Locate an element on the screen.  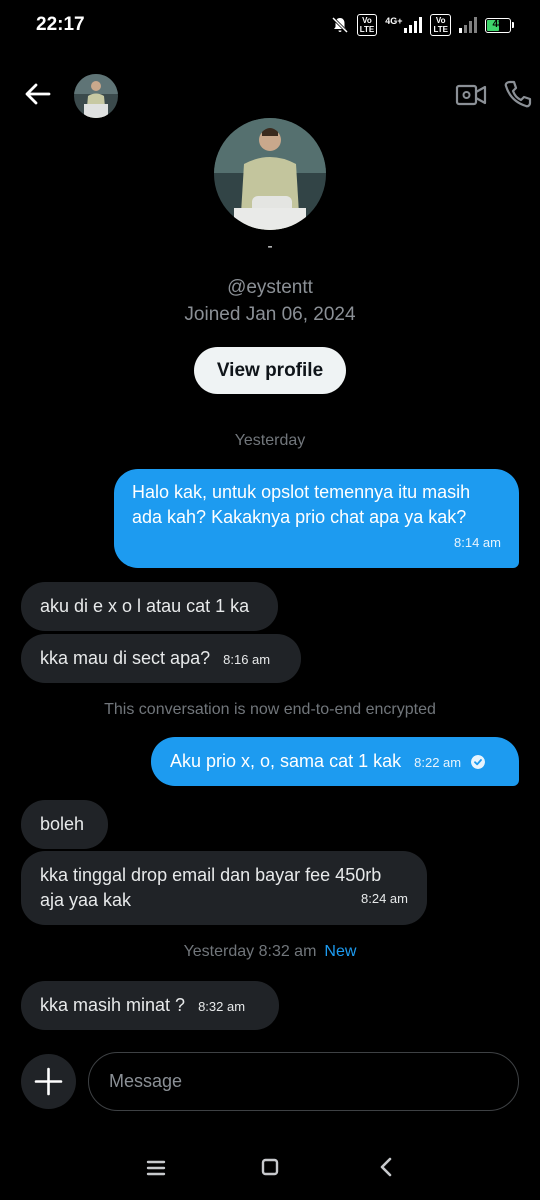
message-bubble-incoming: kka masih minat ? 8:32 am is located at coordinates (150, 1005).